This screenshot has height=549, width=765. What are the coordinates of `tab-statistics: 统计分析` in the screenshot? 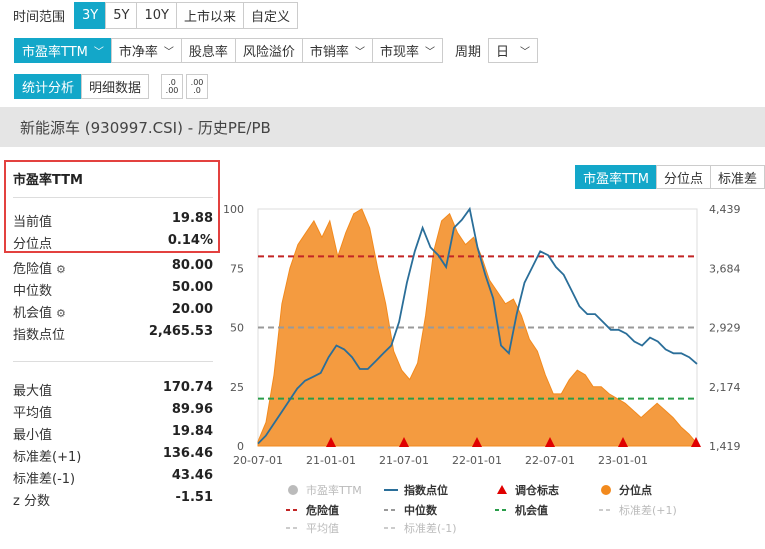 It's located at (48, 86).